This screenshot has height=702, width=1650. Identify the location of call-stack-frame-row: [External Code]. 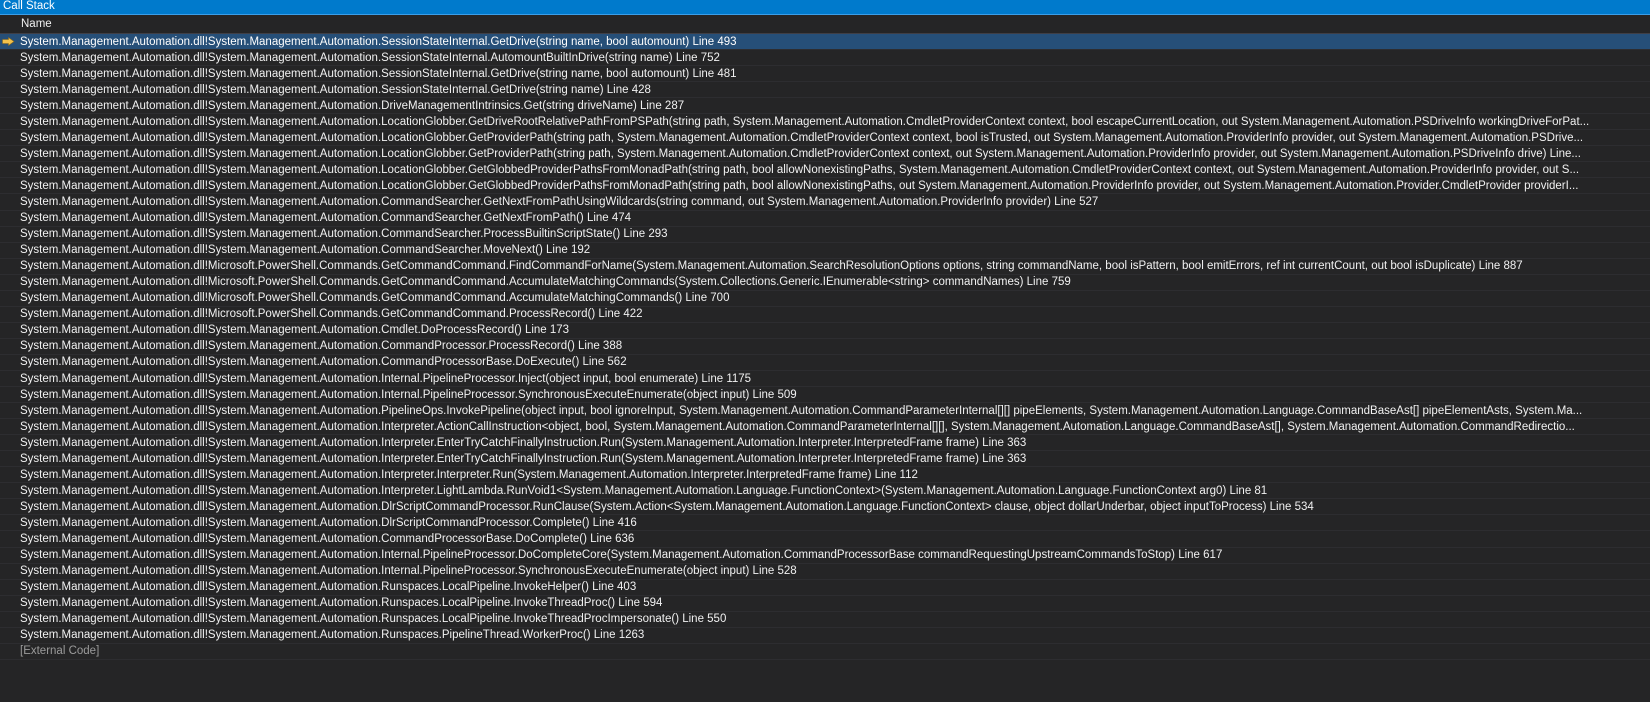
(825, 652).